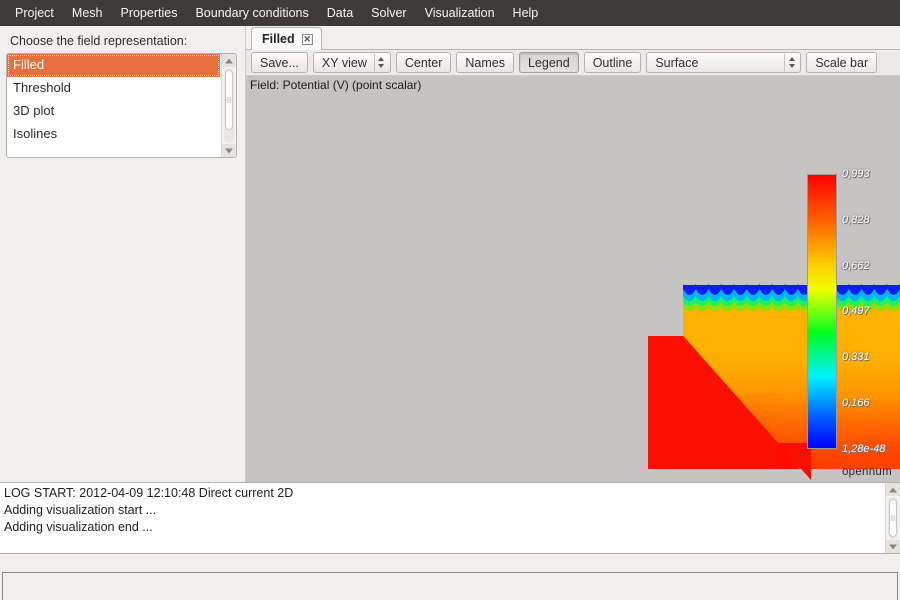 The image size is (900, 600). I want to click on tab-strip: Filled ✕, so click(573, 38).